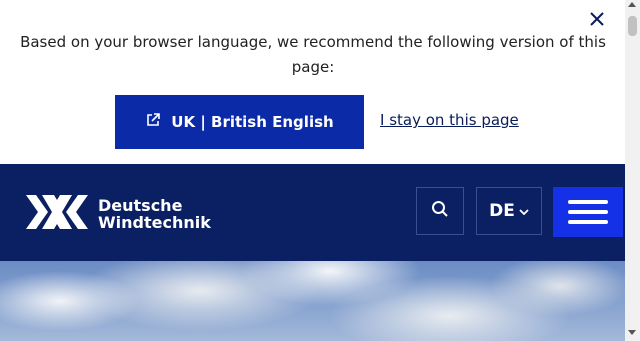 The height and width of the screenshot is (341, 640). Describe the element at coordinates (632, 4) in the screenshot. I see `scroll-up-arrow-icon` at that location.